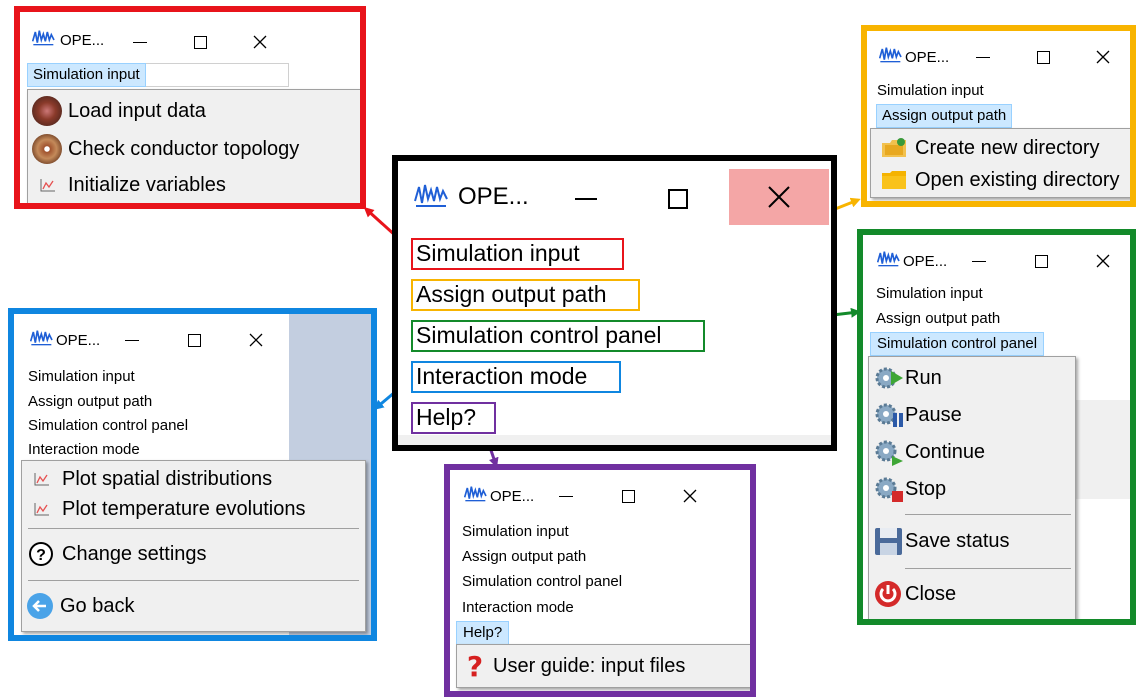  What do you see at coordinates (517, 254) in the screenshot?
I see `highlight-simulation-input` at bounding box center [517, 254].